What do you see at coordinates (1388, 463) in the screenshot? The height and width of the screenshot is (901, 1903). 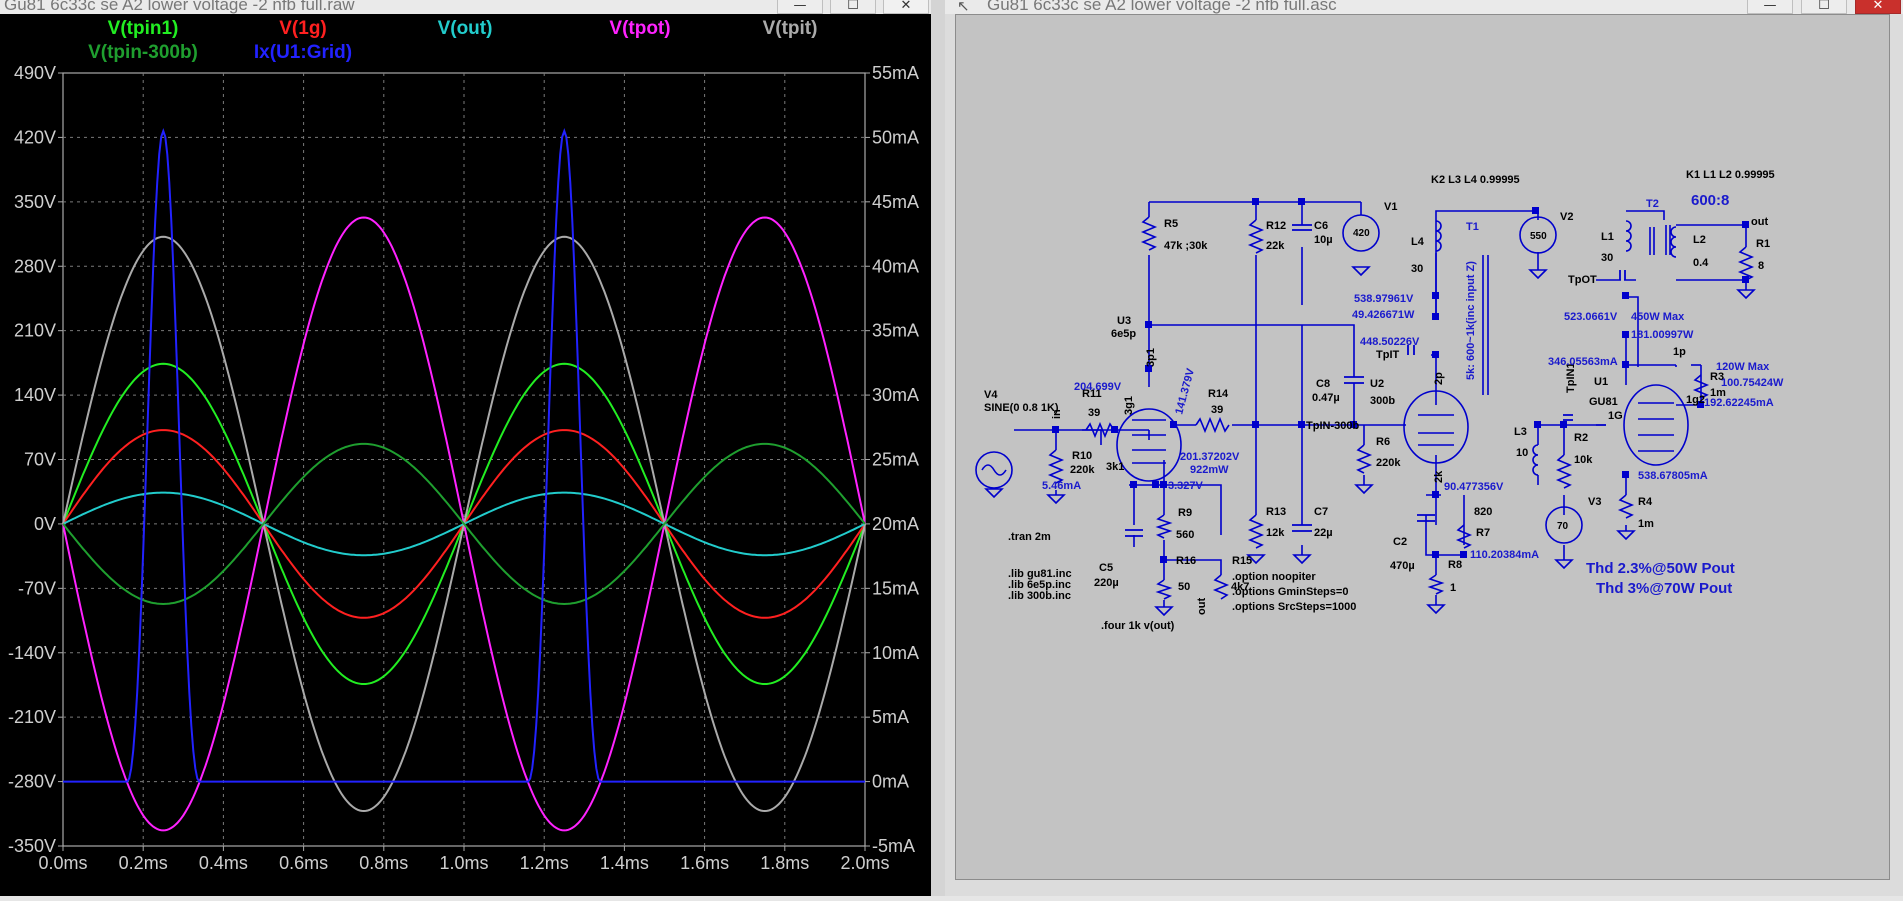 I see `r6-value: 220k` at bounding box center [1388, 463].